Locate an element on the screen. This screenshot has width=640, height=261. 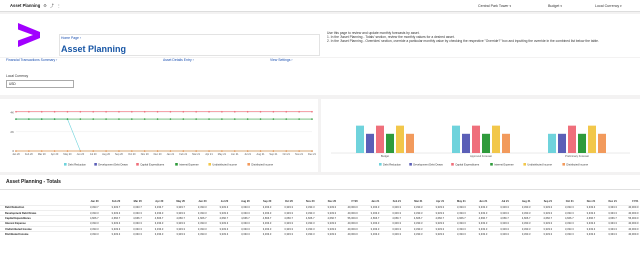
legend-label: Interest Expense is located at coordinates (189, 165).